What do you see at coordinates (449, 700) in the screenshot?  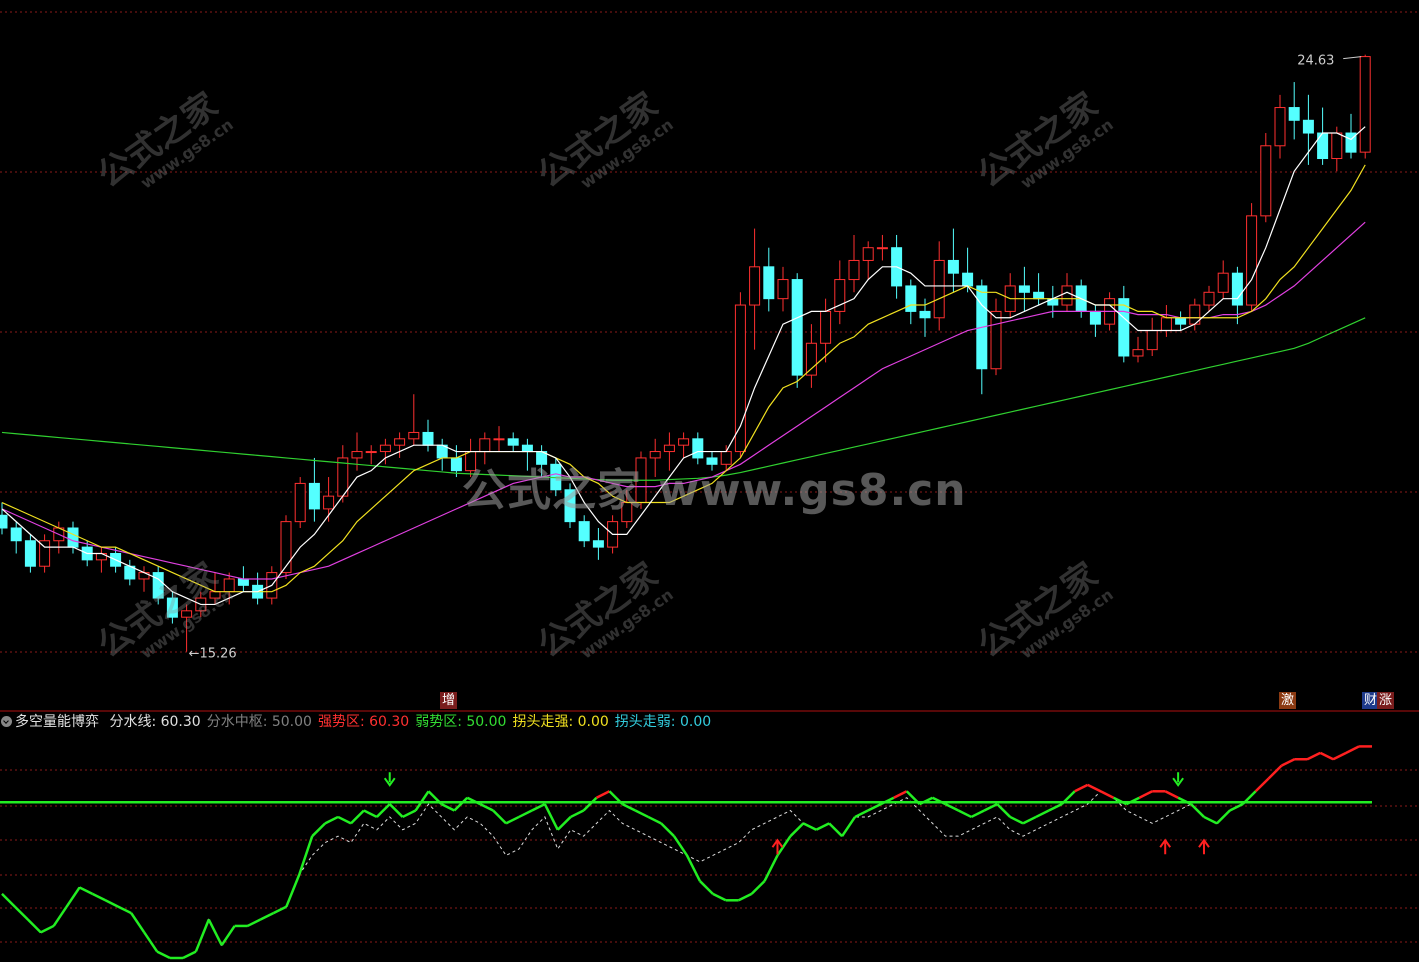 I see `marker-zeng: 增` at bounding box center [449, 700].